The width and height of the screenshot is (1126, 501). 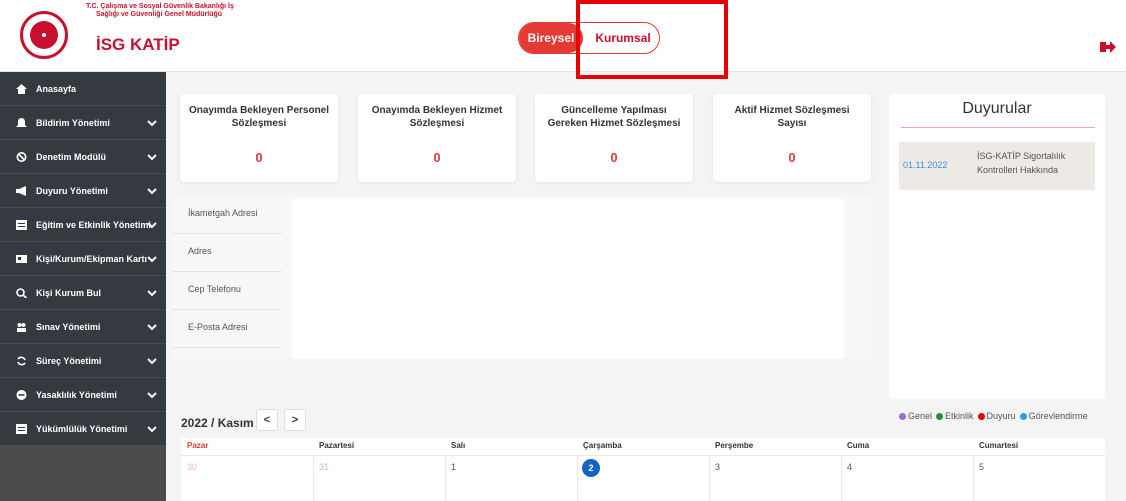 What do you see at coordinates (999, 445) in the screenshot?
I see `calendar-day-header: Cumartesi` at bounding box center [999, 445].